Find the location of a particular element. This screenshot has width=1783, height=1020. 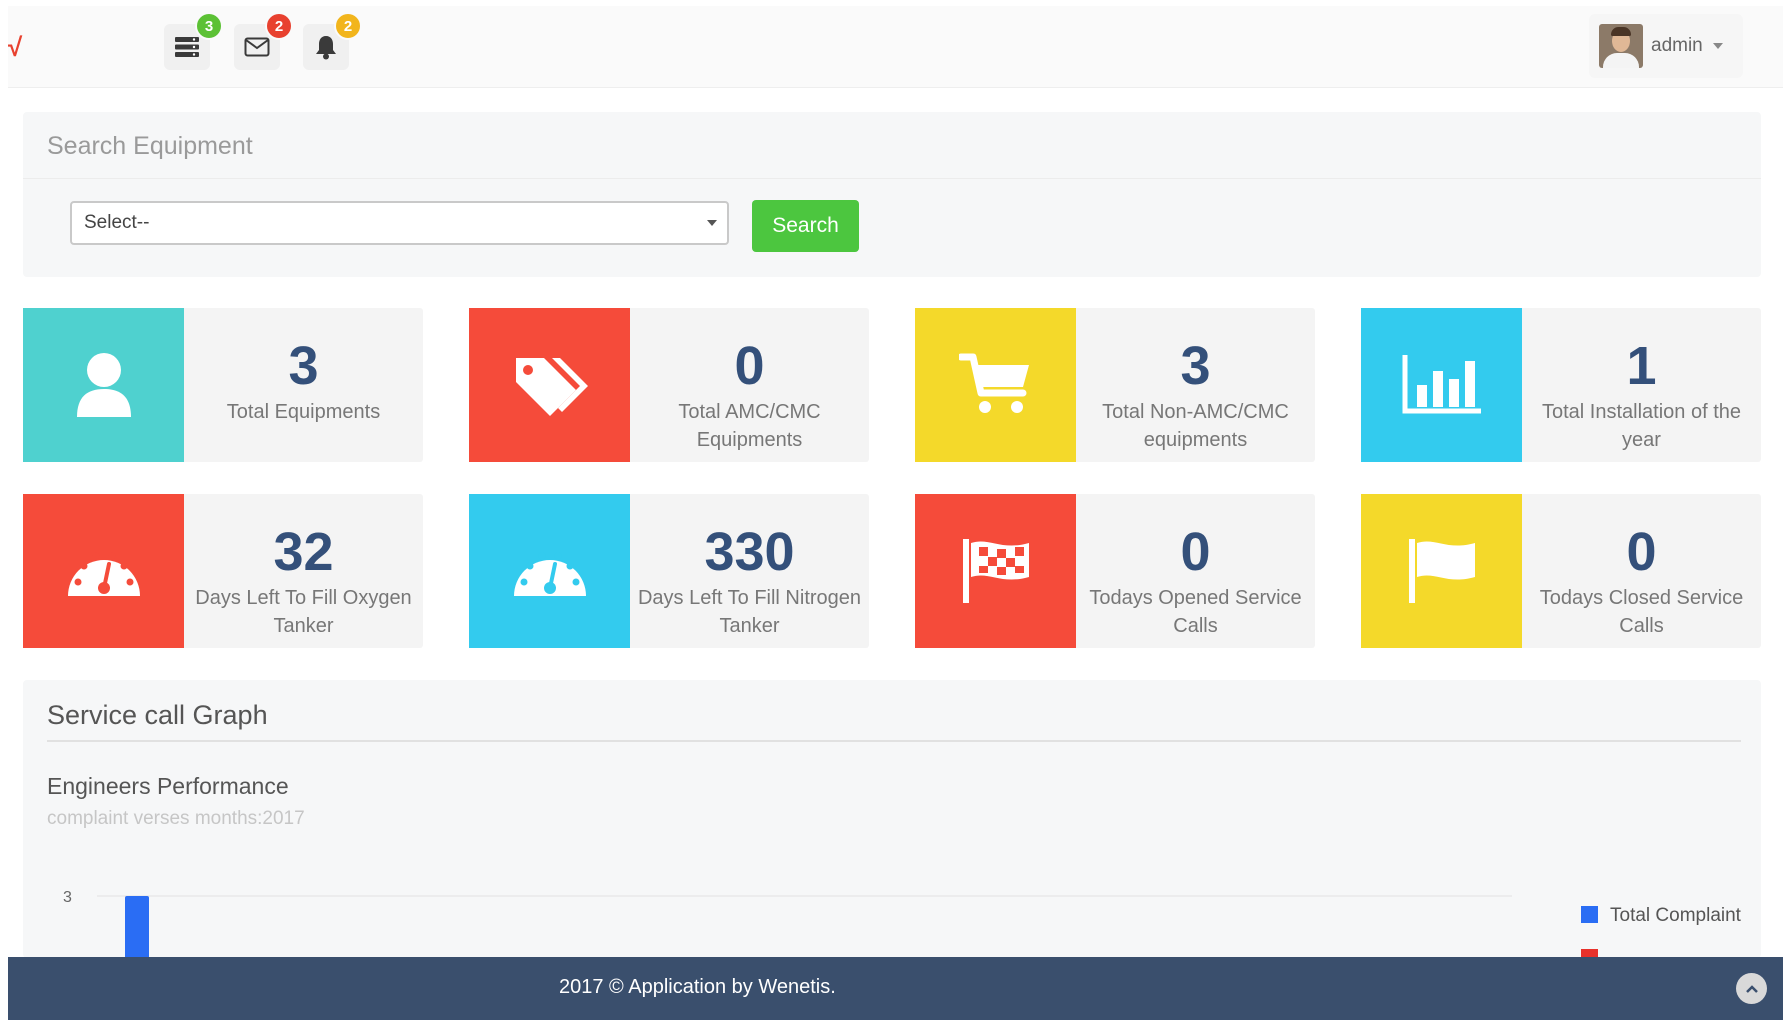

bar-chart-icon is located at coordinates (1441, 385).